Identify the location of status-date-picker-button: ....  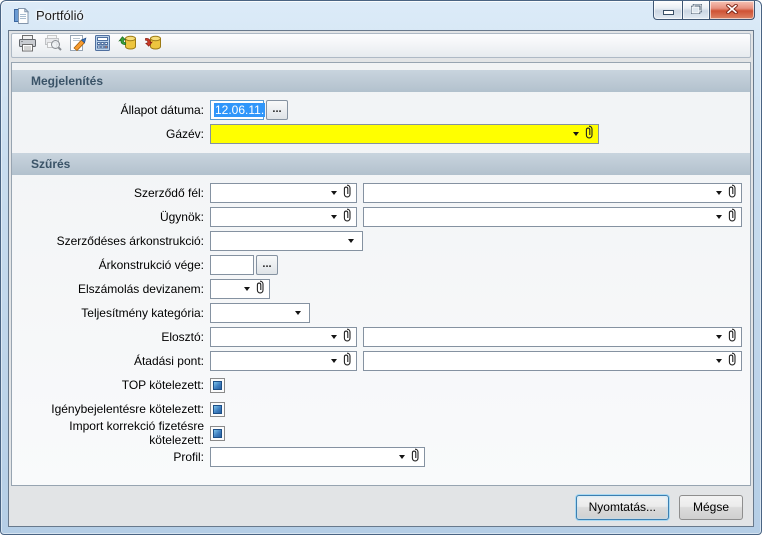
(277, 110).